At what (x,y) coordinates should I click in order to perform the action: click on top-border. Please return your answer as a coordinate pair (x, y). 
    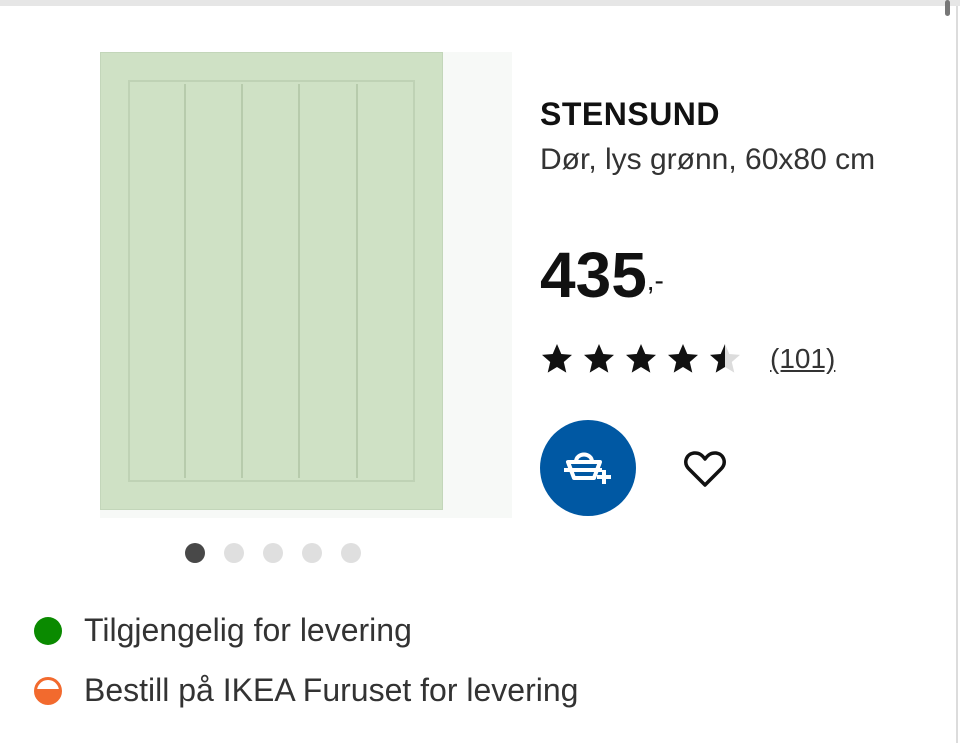
    Looking at the image, I should click on (480, 3).